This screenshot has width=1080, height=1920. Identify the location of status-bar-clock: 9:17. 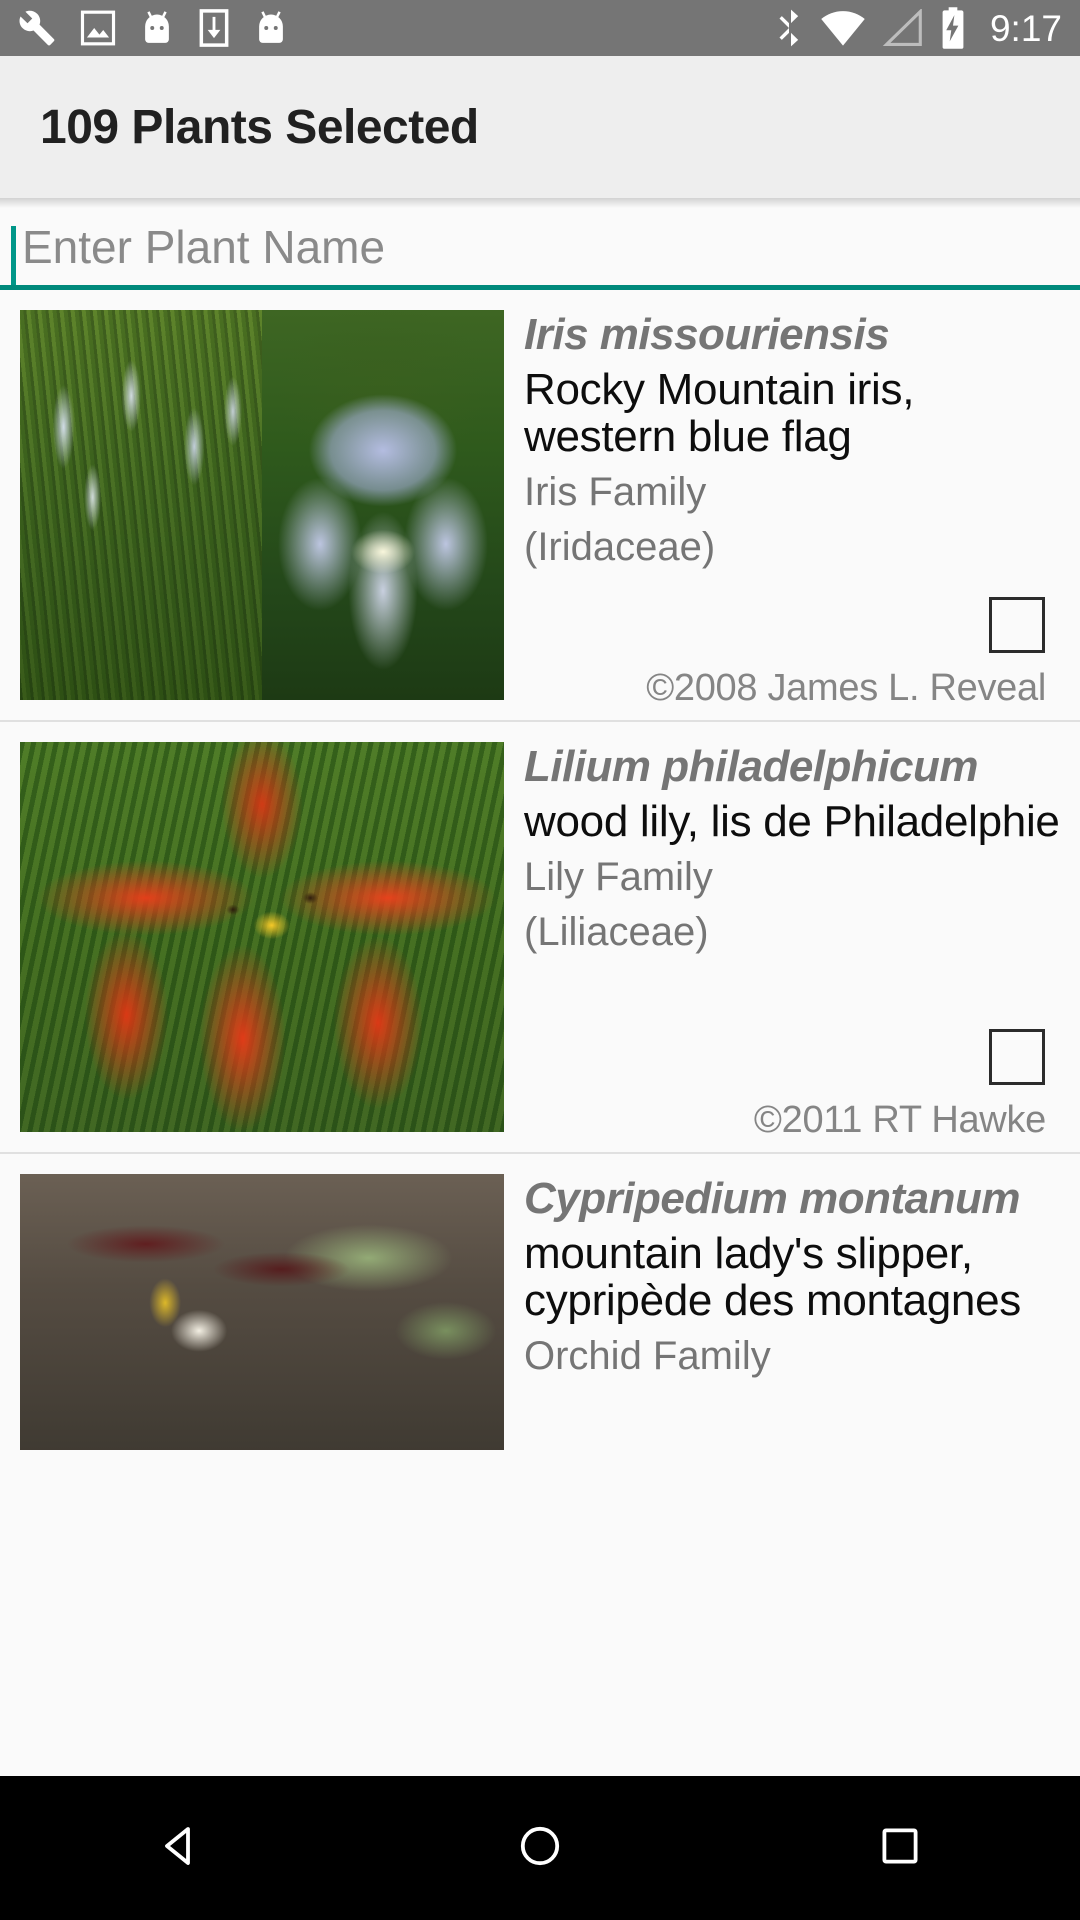
(1025, 28).